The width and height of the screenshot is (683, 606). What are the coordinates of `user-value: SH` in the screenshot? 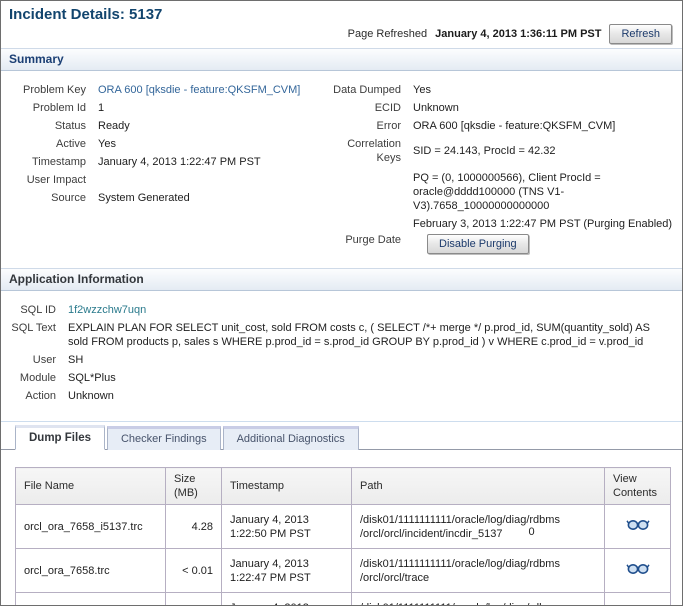 It's located at (76, 360).